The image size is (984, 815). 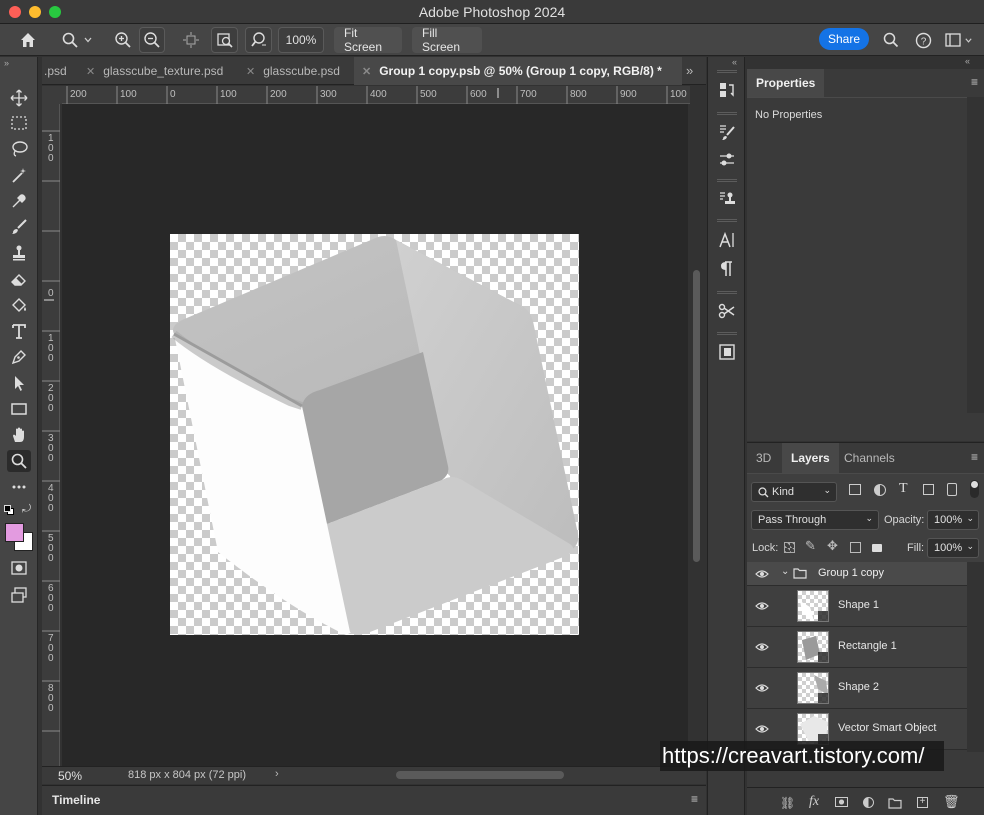 What do you see at coordinates (26, 509) in the screenshot?
I see `swap-colors-icon: ⤾` at bounding box center [26, 509].